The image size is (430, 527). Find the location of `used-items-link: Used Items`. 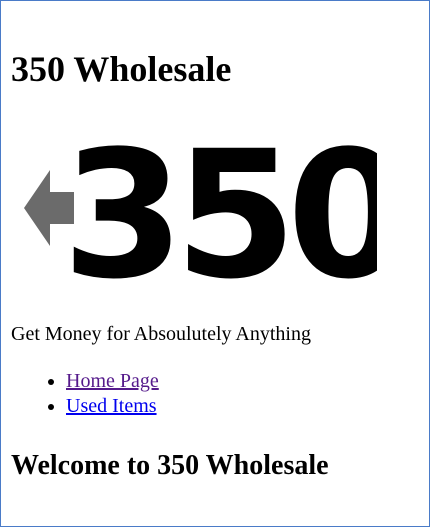

used-items-link: Used Items is located at coordinates (111, 406).